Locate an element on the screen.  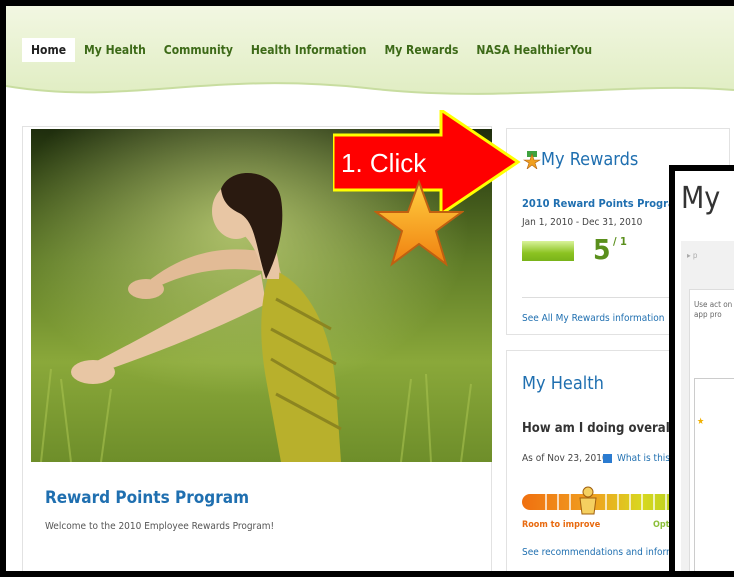
overlay-panel: ▸ p Use act on app pro ★ is located at coordinates (707, 406).